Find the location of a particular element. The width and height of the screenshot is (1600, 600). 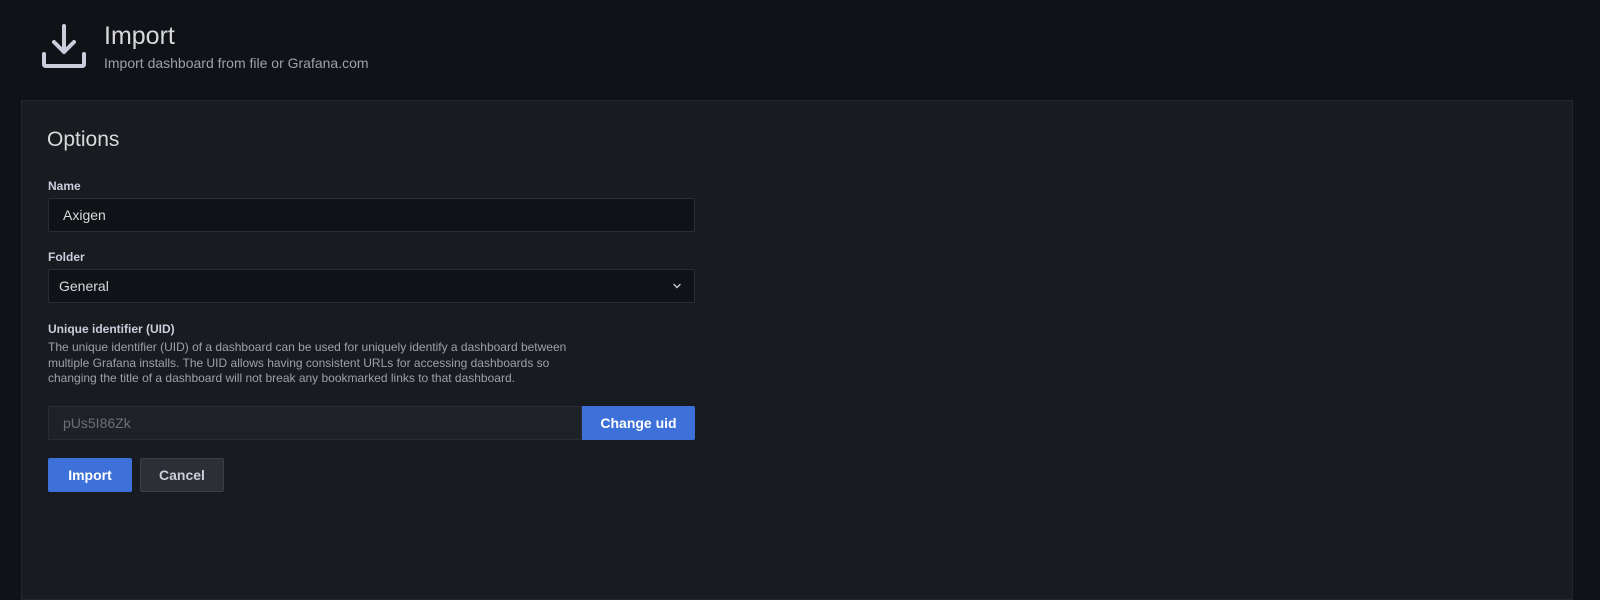

uid-input-value: pUs5I86Zk is located at coordinates (97, 423).